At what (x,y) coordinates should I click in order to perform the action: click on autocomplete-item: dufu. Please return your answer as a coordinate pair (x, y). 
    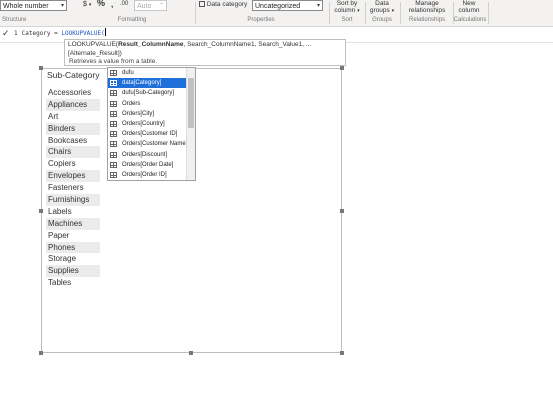
    Looking at the image, I should click on (148, 73).